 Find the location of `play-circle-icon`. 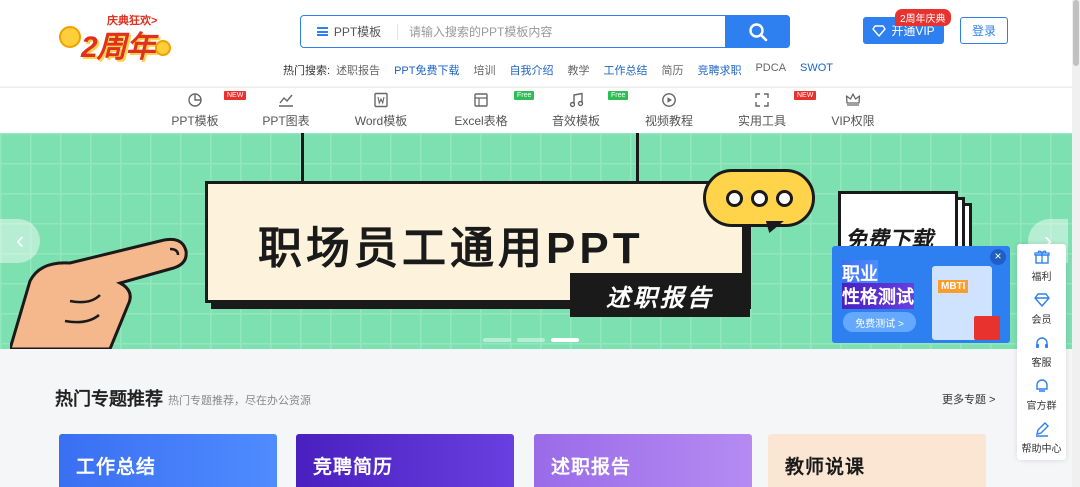

play-circle-icon is located at coordinates (669, 100).